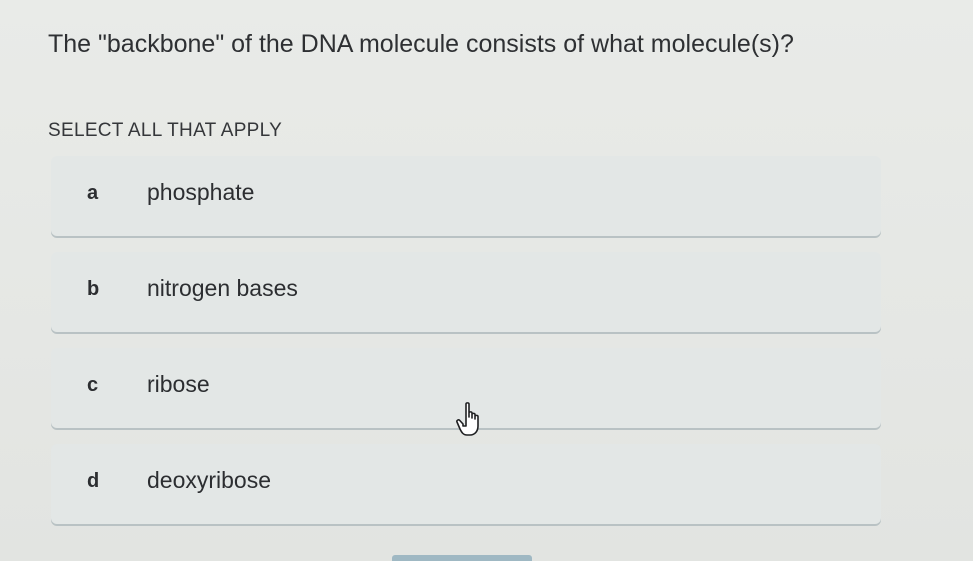 The image size is (973, 561). What do you see at coordinates (201, 192) in the screenshot?
I see `option-label: phosphate` at bounding box center [201, 192].